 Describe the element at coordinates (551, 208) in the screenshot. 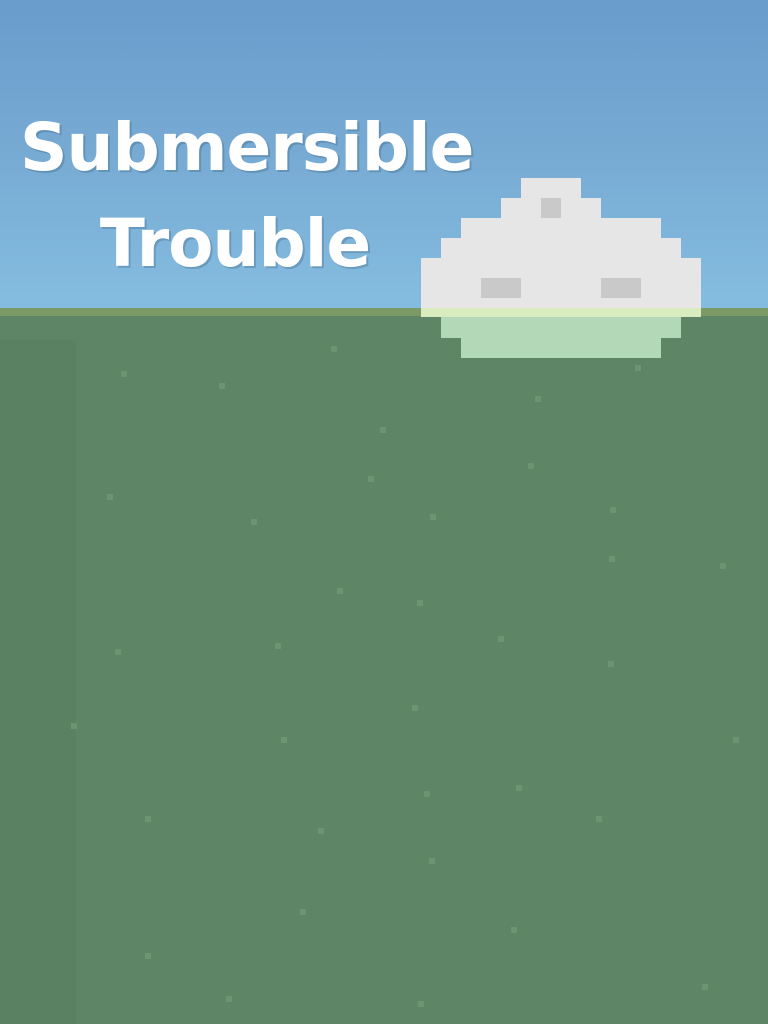

I see `submarine-periscope` at that location.